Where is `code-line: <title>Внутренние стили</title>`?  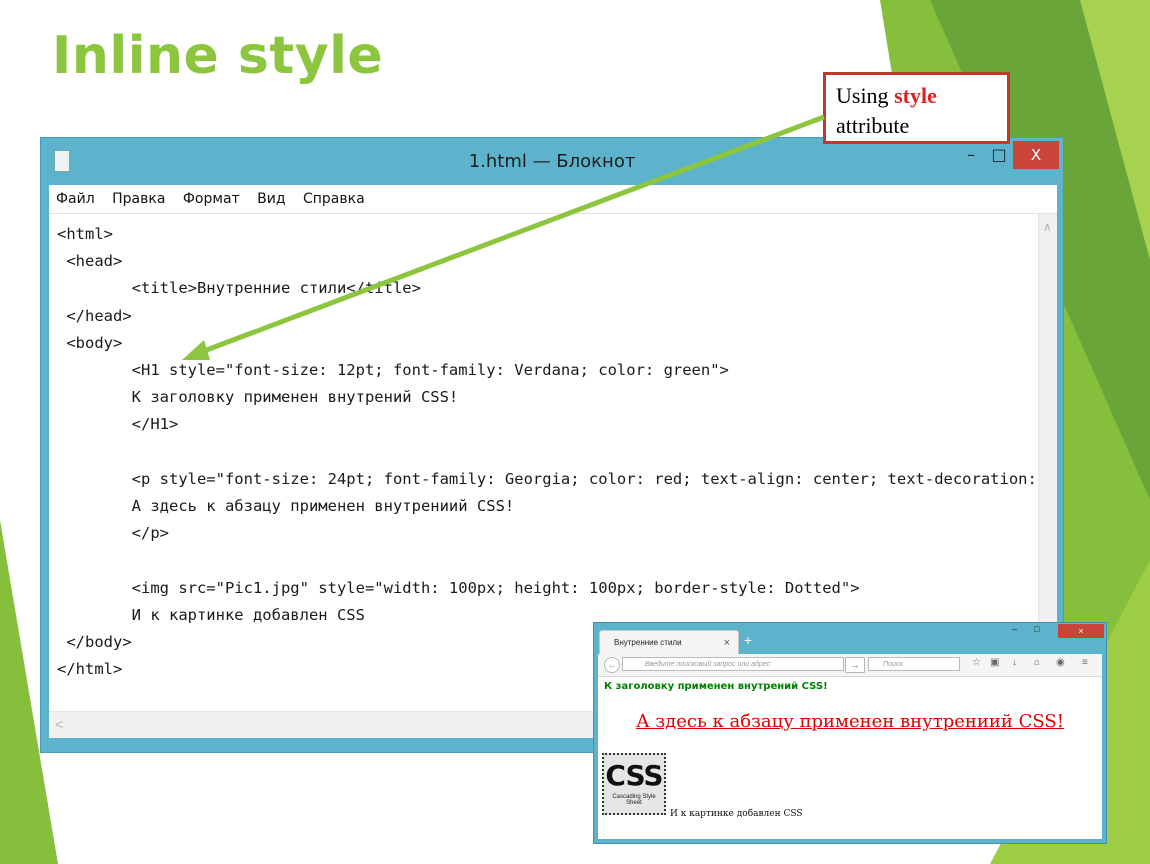 code-line: <title>Внутренние стили</title> is located at coordinates (239, 288).